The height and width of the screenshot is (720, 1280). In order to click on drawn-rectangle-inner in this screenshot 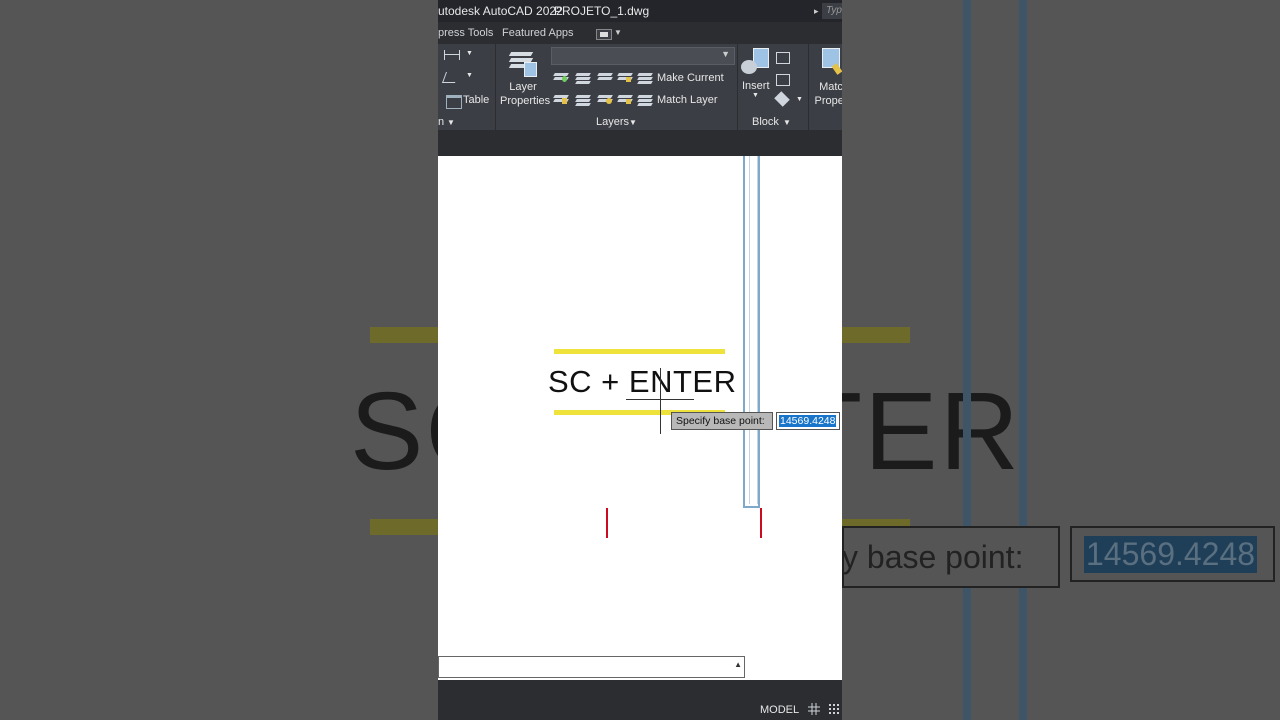, I will do `click(753, 330)`.